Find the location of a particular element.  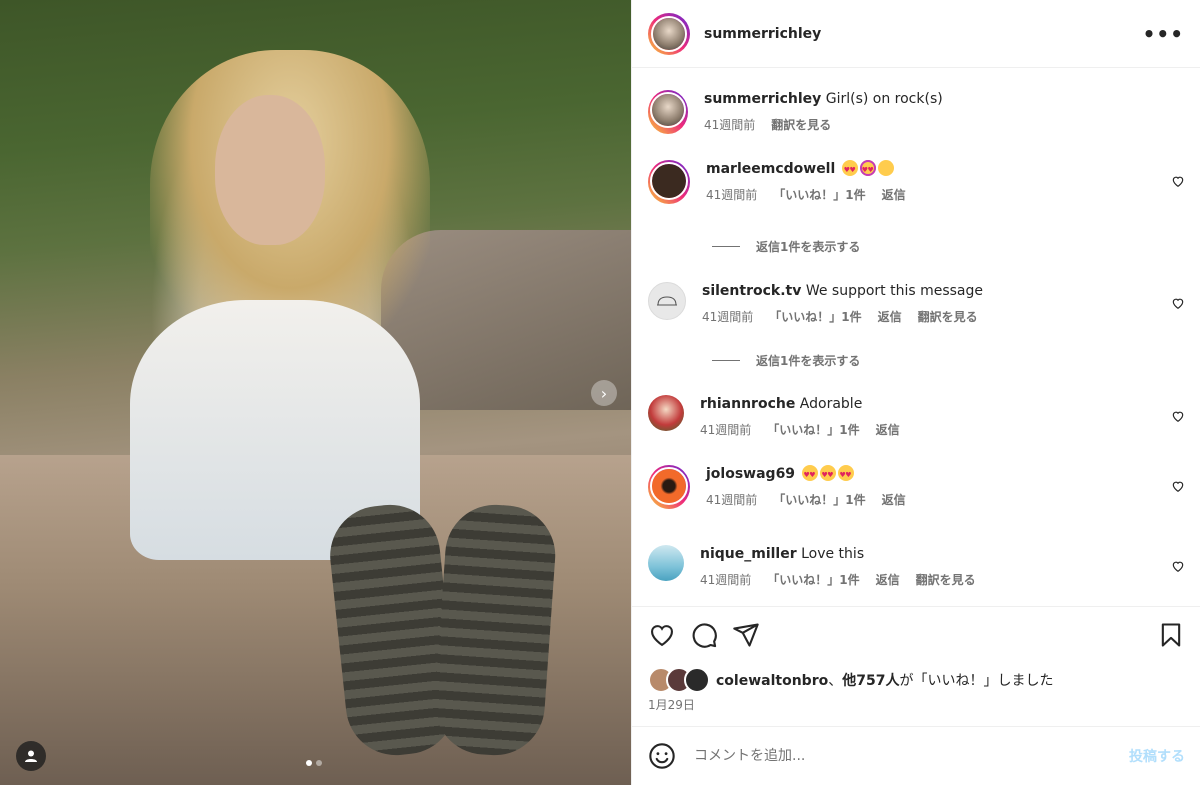

cloud-logo-icon is located at coordinates (667, 301).